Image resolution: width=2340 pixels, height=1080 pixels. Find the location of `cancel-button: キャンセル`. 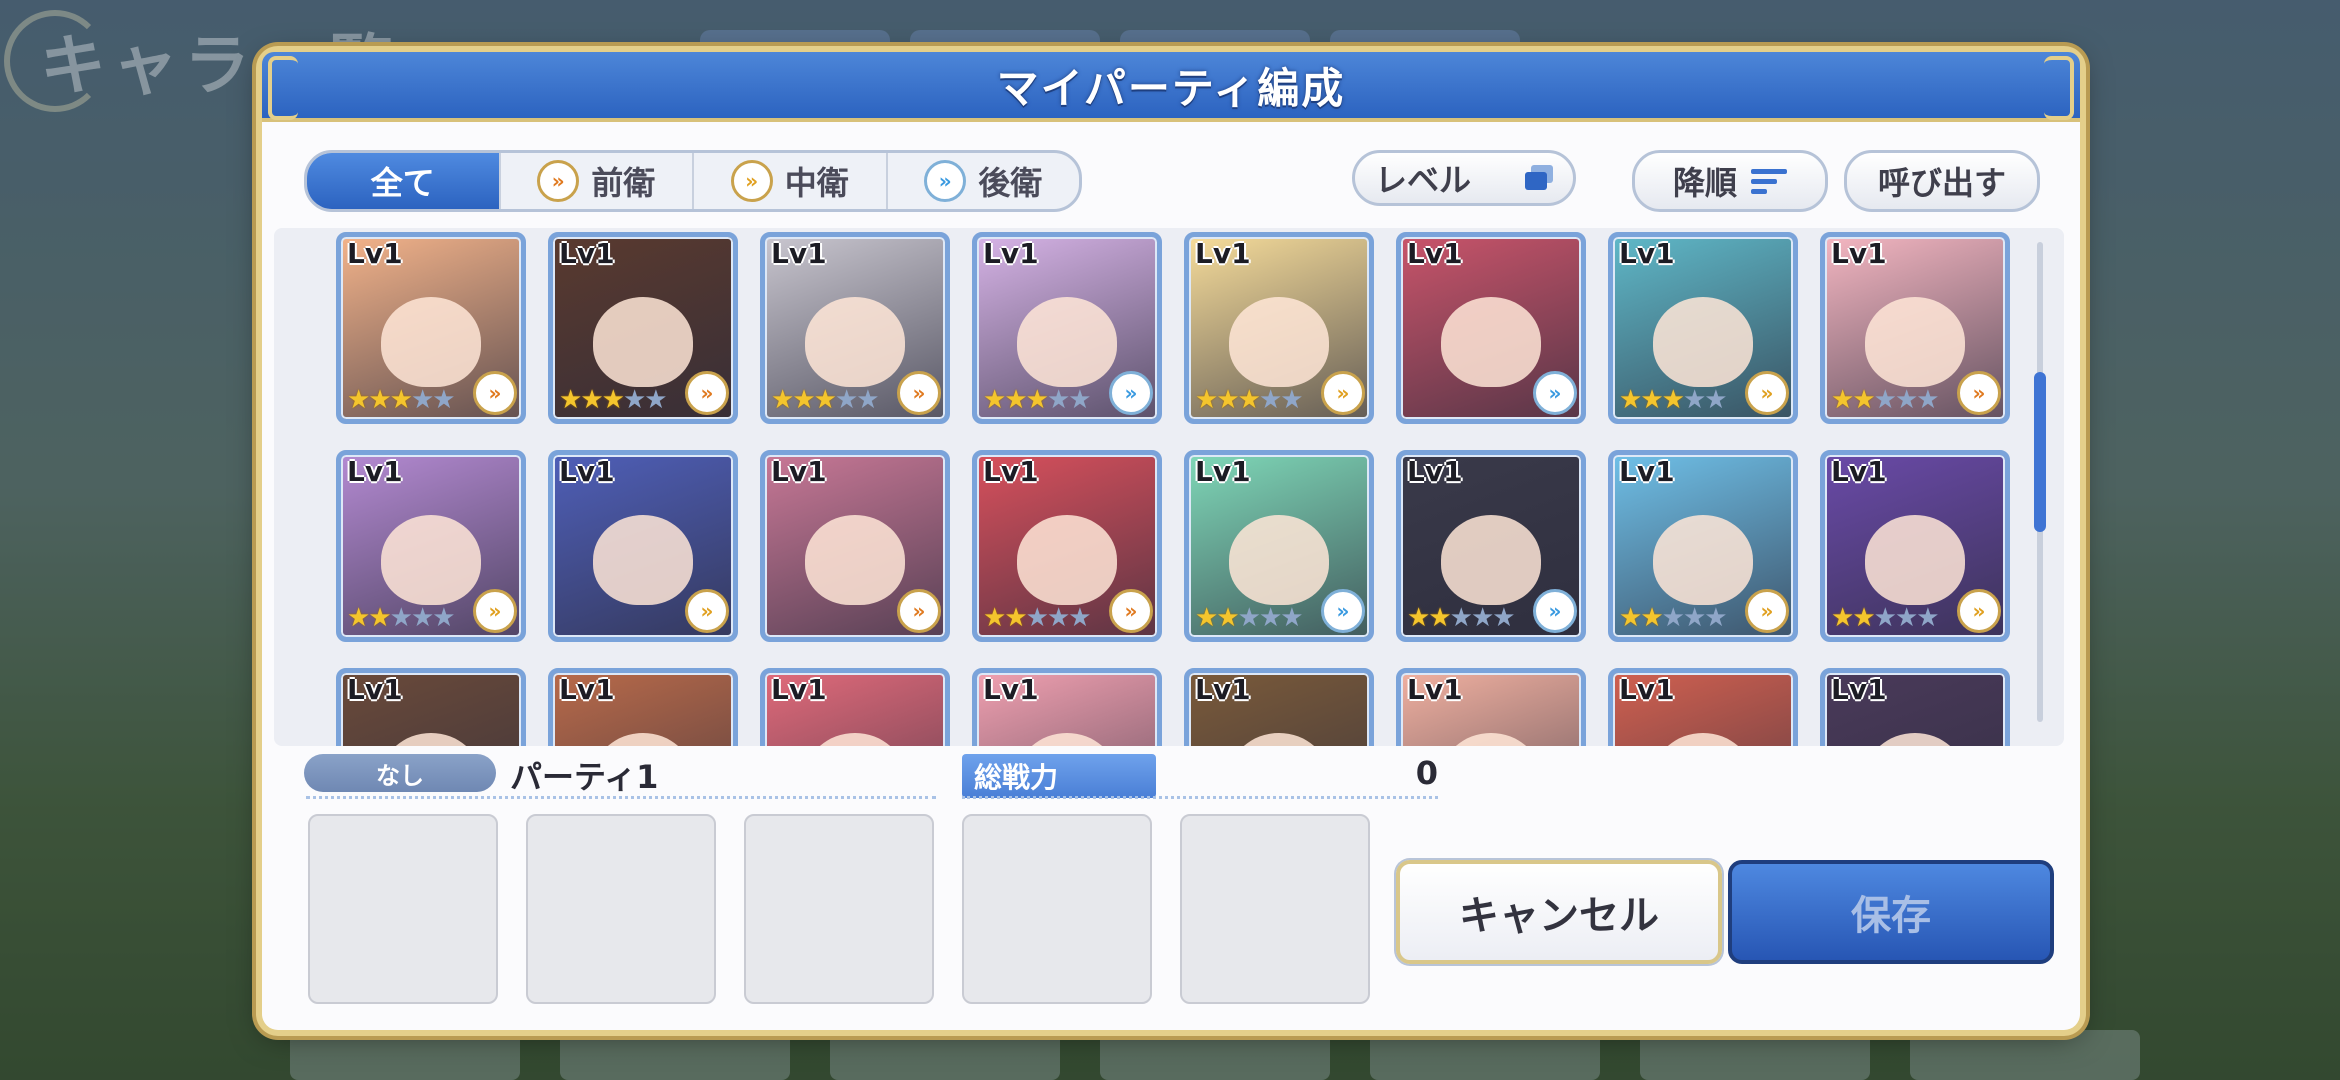

cancel-button: キャンセル is located at coordinates (1559, 912).